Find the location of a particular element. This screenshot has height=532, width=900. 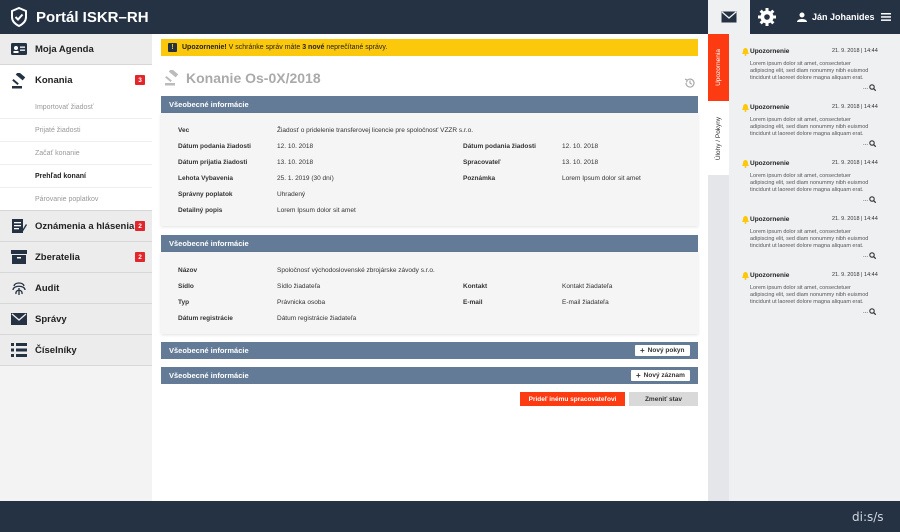

messages-button is located at coordinates (729, 17).